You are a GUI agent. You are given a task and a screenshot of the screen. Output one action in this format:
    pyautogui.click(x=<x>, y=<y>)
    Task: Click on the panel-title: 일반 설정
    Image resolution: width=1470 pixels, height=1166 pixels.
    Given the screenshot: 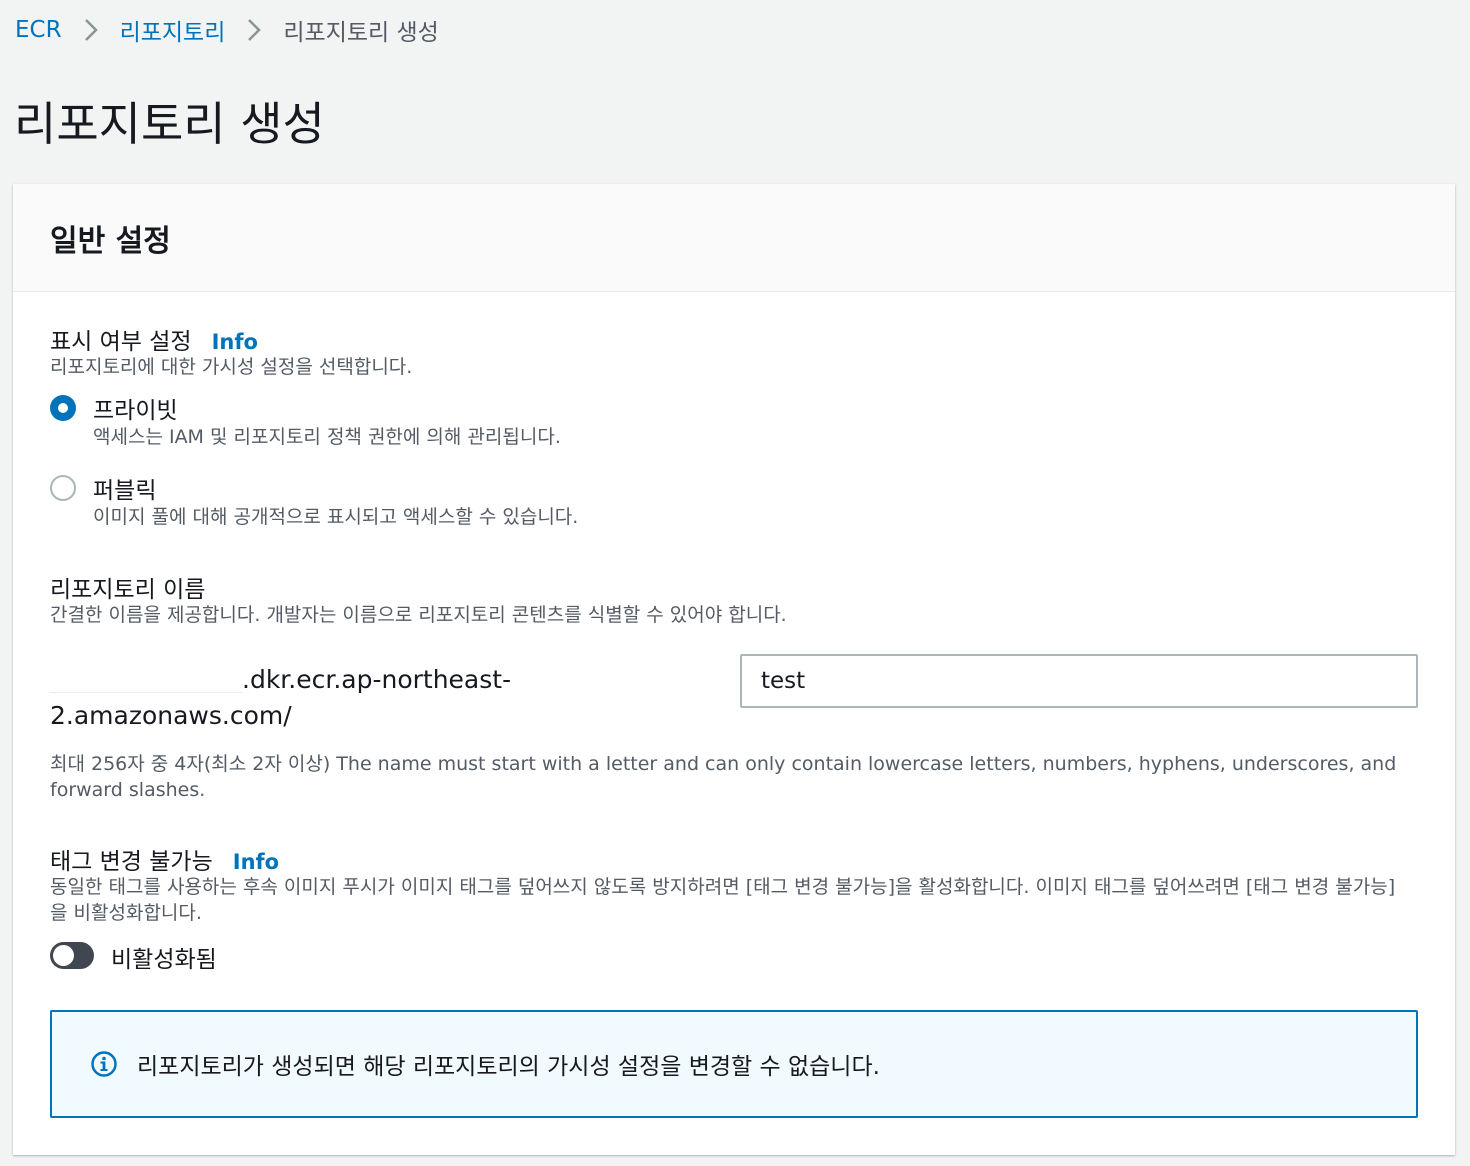 What is the action you would take?
    pyautogui.click(x=110, y=241)
    